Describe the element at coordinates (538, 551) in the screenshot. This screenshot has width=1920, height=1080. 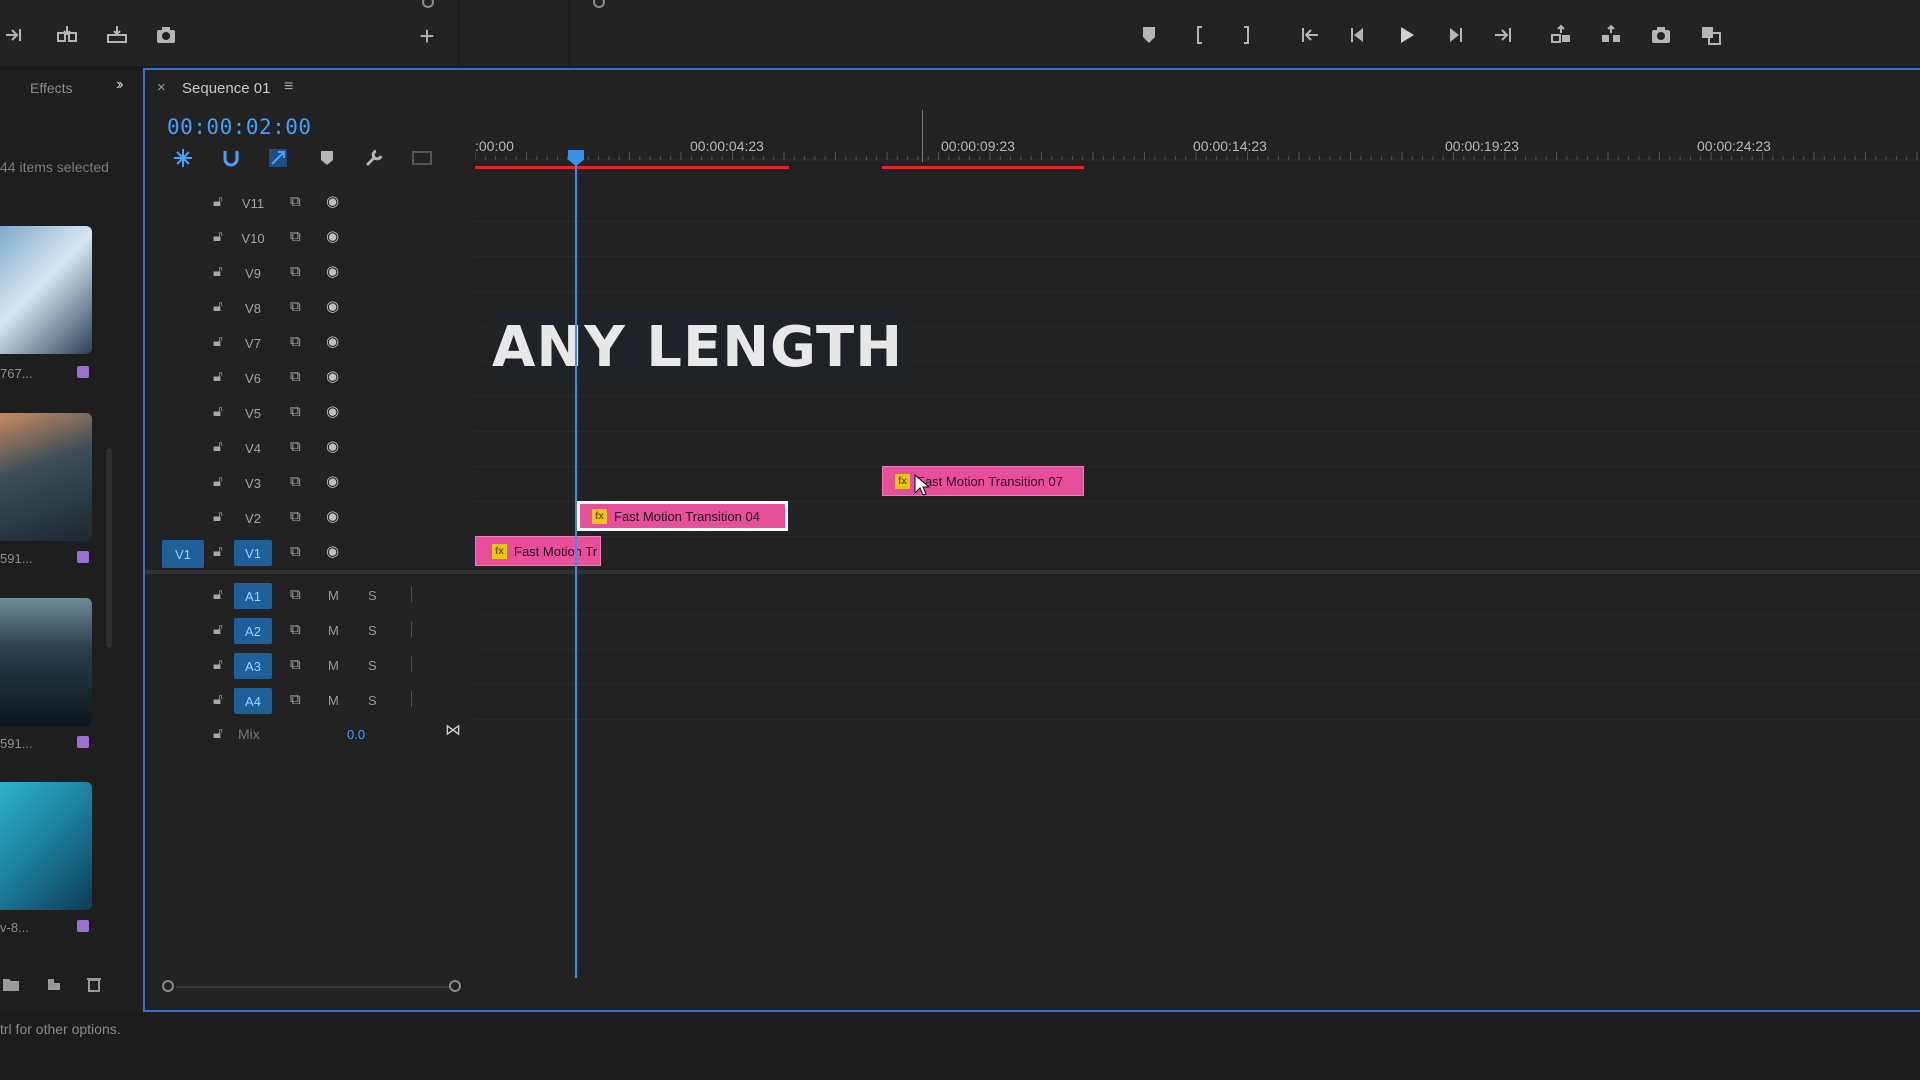
I see `clip-fast-motion-transition: fx Fast Motion Tr` at that location.